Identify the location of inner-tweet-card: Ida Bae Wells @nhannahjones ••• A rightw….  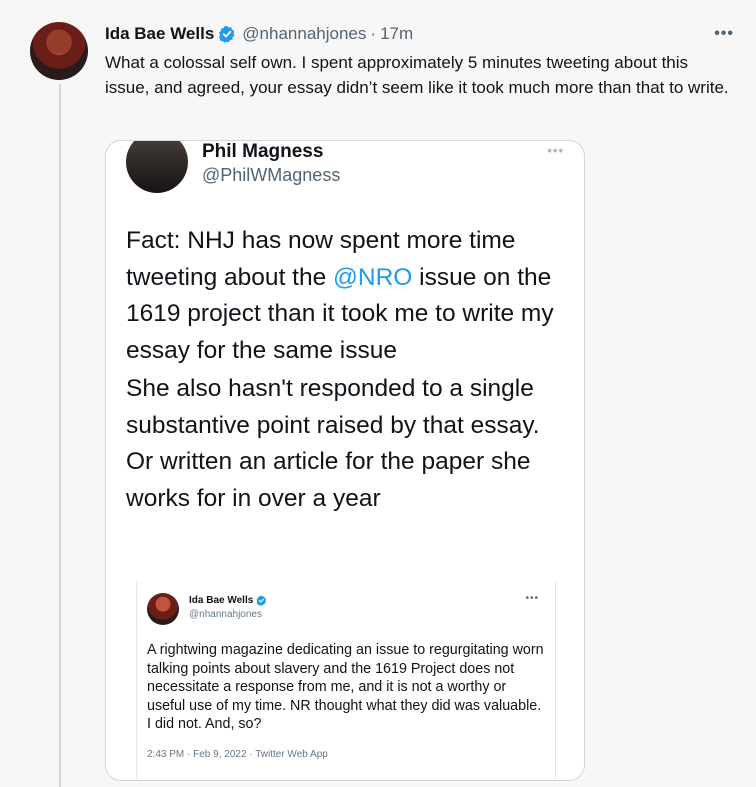
(346, 680).